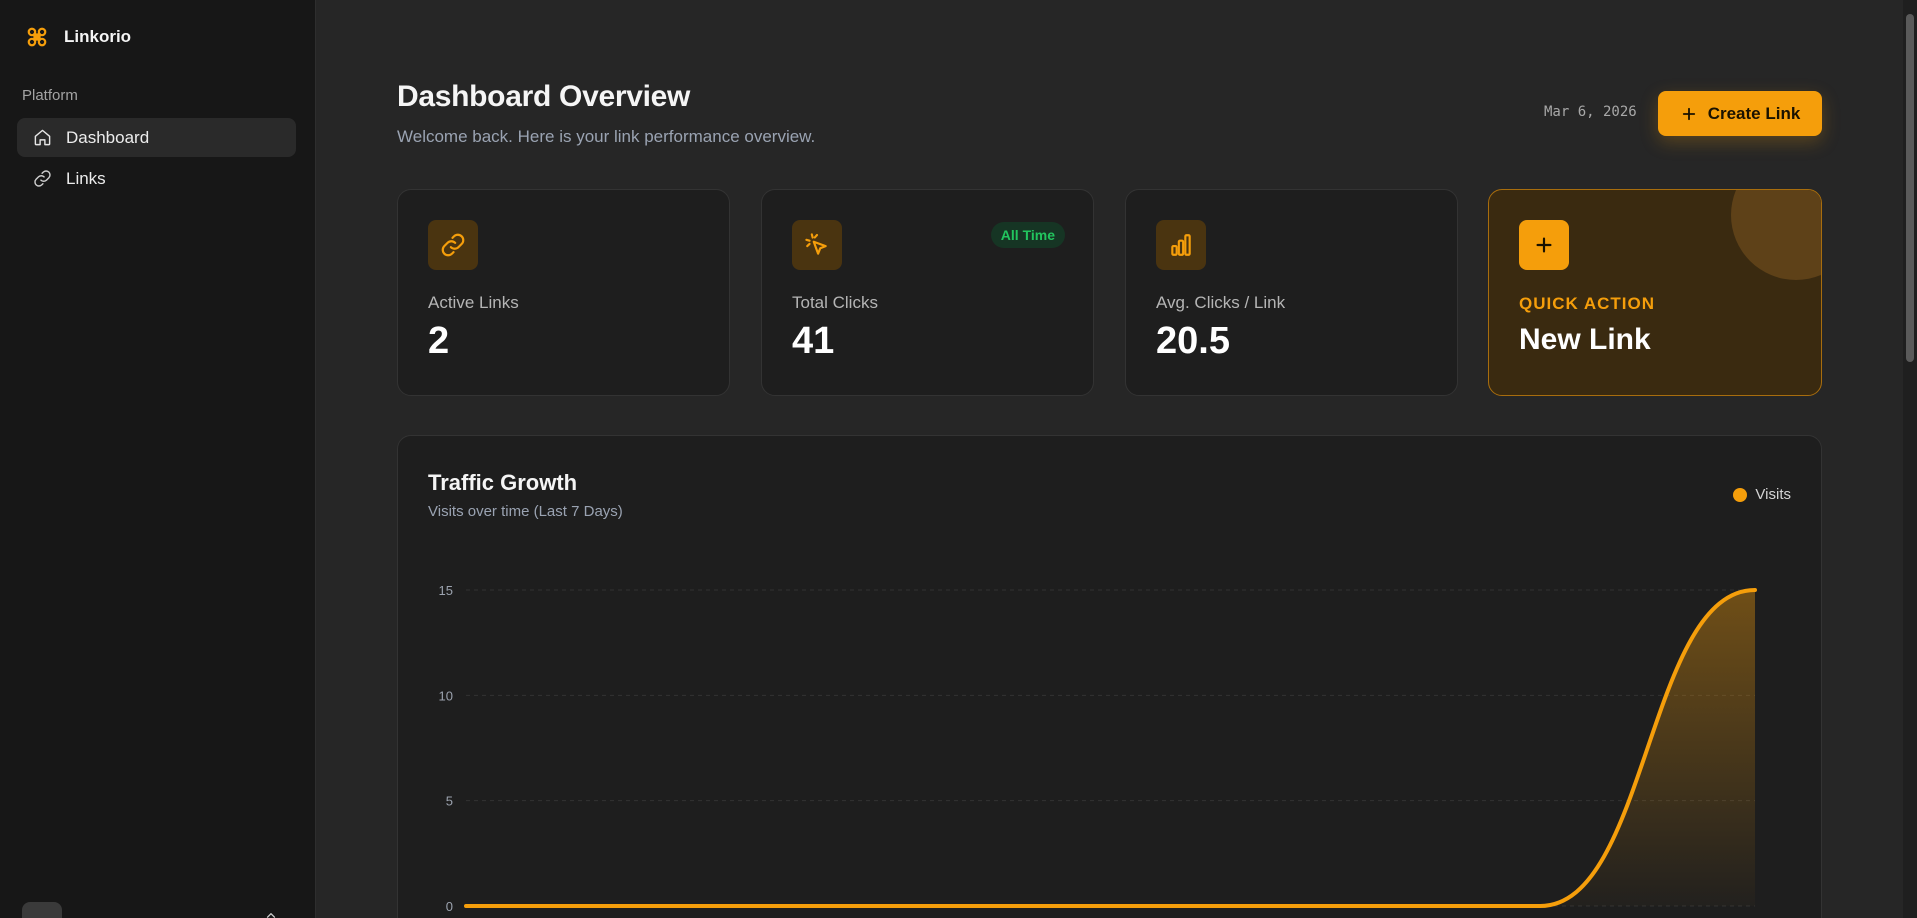 The height and width of the screenshot is (918, 1917). What do you see at coordinates (42, 910) in the screenshot?
I see `avatar` at bounding box center [42, 910].